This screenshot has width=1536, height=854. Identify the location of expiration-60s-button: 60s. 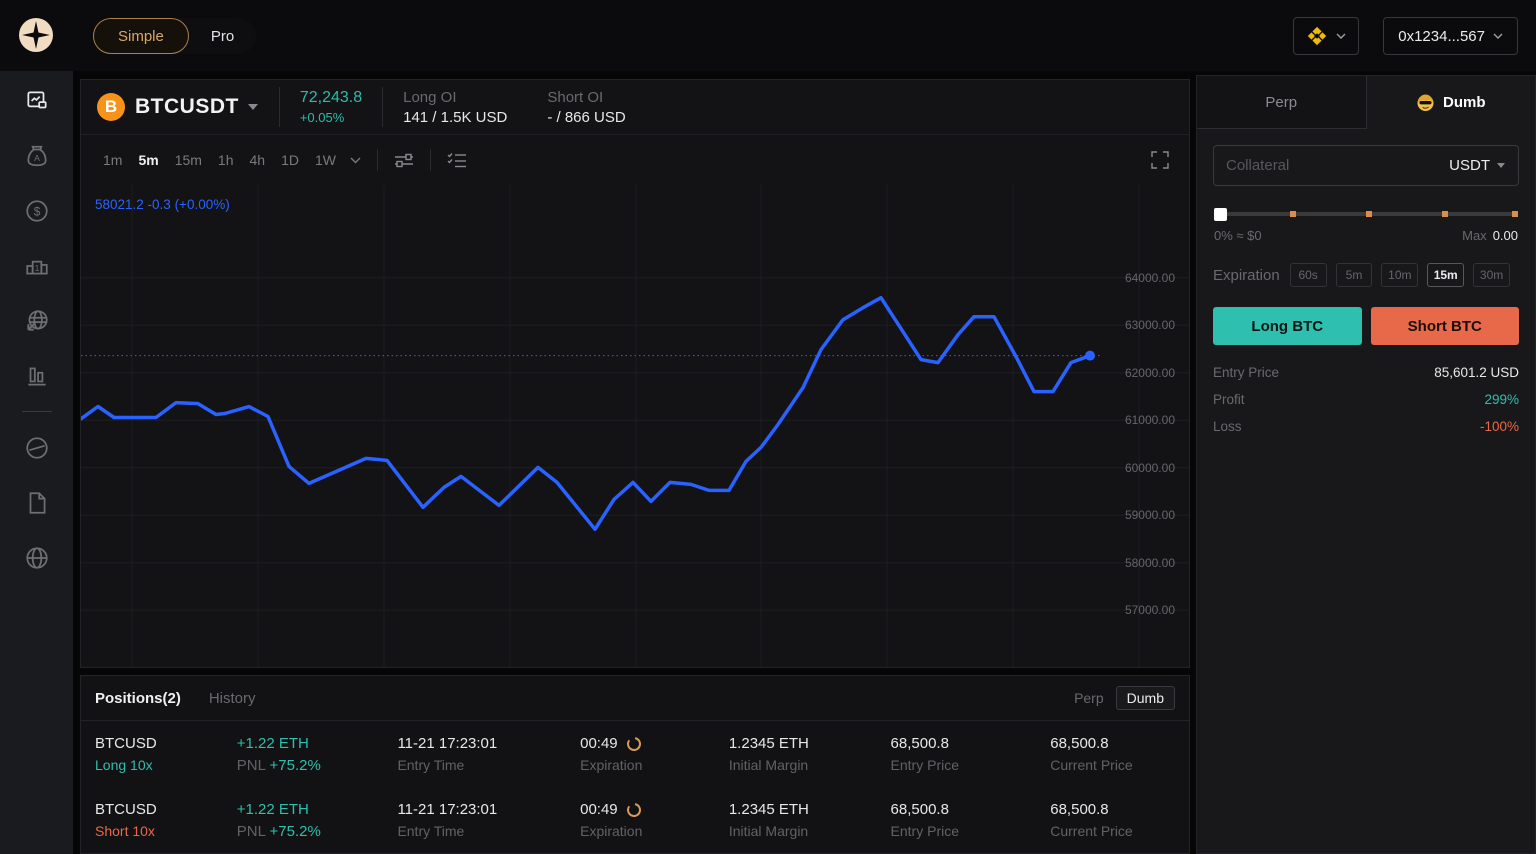
(1308, 275).